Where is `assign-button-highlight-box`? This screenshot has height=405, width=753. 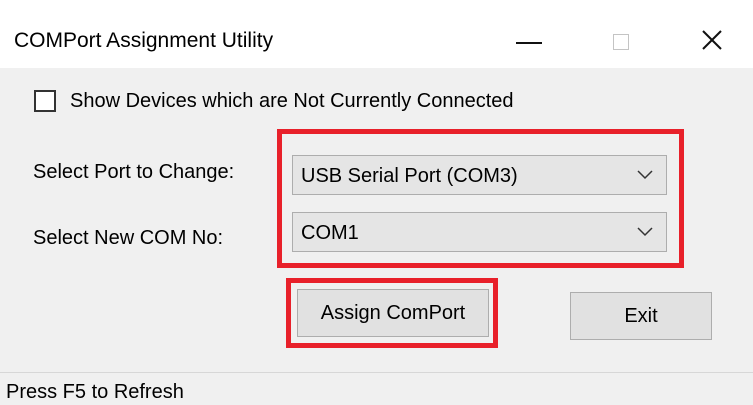
assign-button-highlight-box is located at coordinates (392, 313).